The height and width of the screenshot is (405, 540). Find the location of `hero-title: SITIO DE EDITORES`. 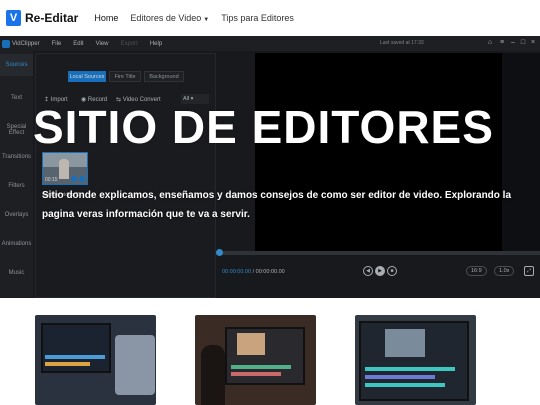

hero-title: SITIO DE EDITORES is located at coordinates (263, 127).